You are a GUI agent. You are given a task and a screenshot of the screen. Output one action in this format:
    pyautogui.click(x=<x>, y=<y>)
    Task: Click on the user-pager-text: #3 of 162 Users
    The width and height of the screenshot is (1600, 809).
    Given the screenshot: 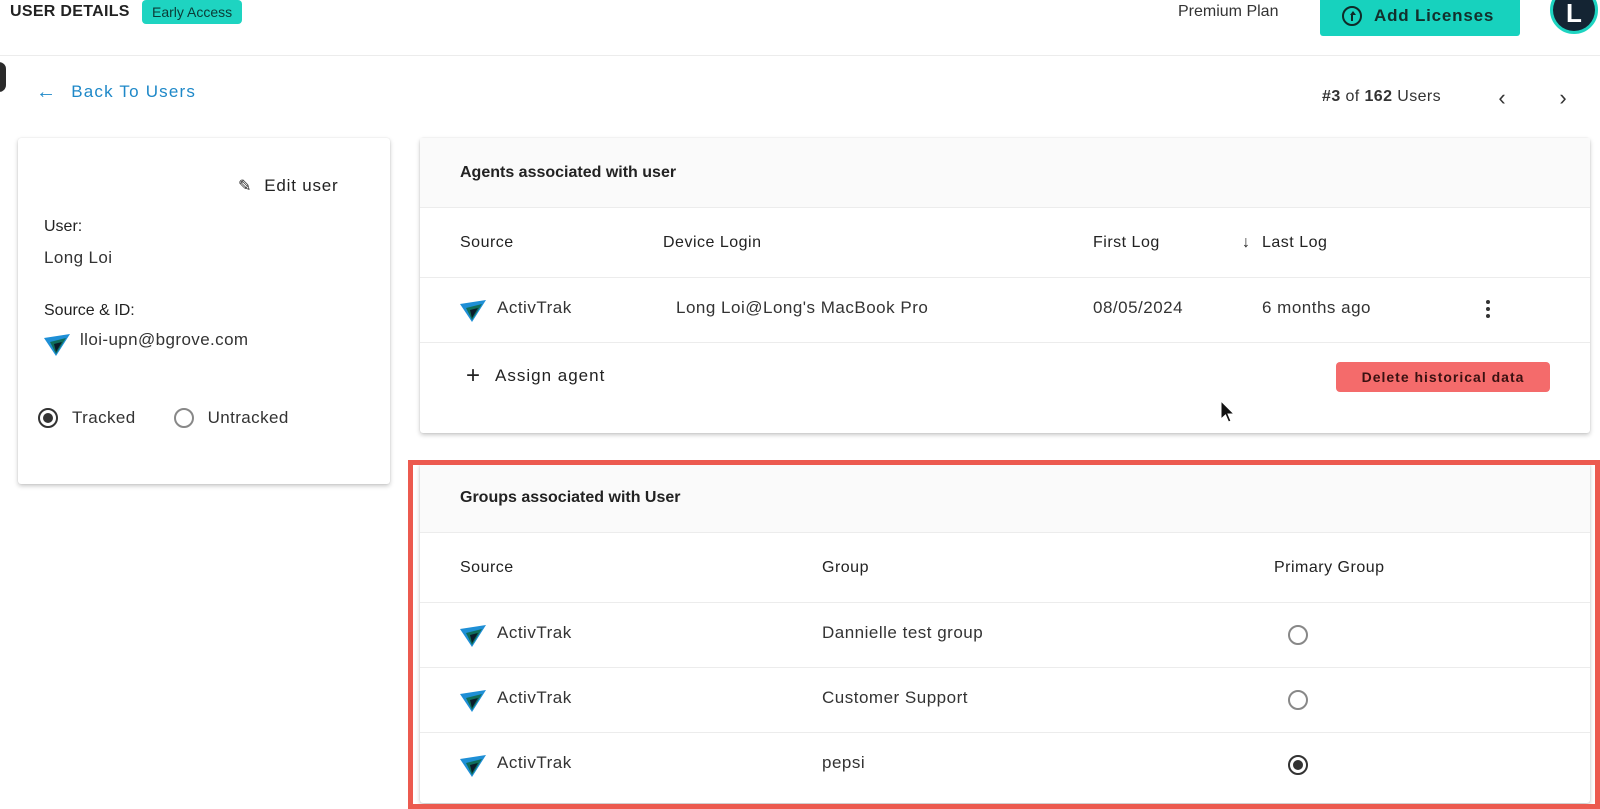 What is the action you would take?
    pyautogui.click(x=1381, y=97)
    